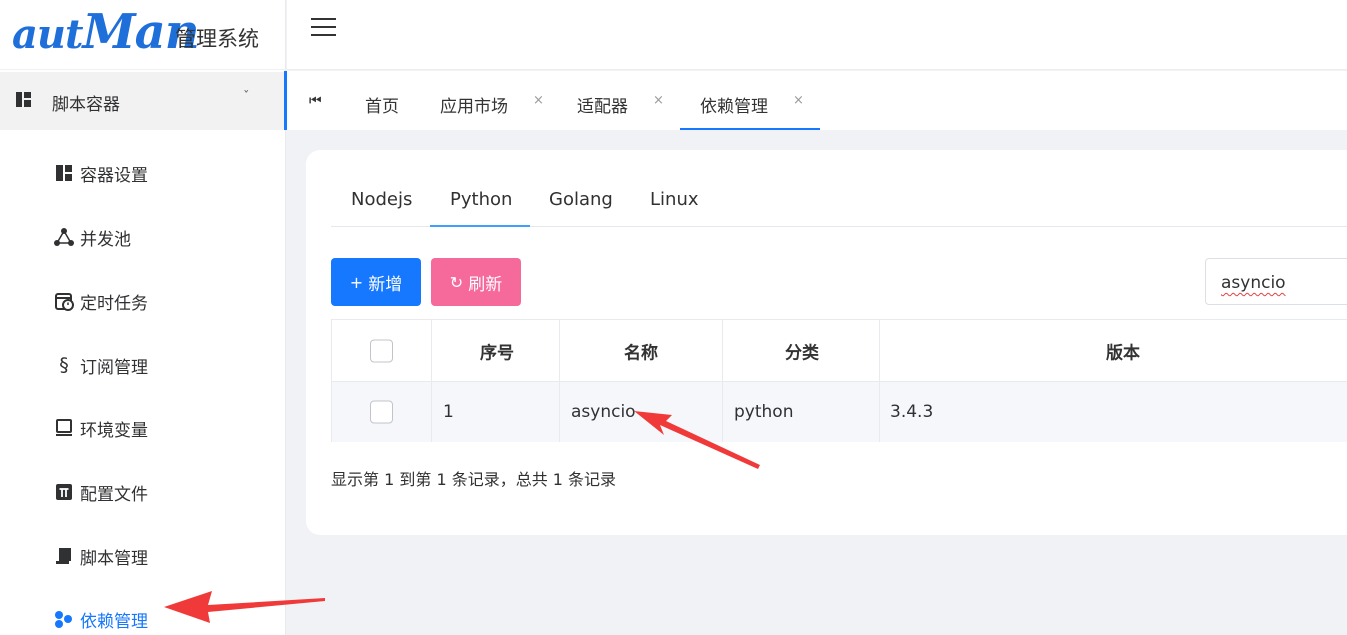  Describe the element at coordinates (143, 237) in the screenshot. I see `sidebar-item-concurrency-pool: 并发池` at that location.